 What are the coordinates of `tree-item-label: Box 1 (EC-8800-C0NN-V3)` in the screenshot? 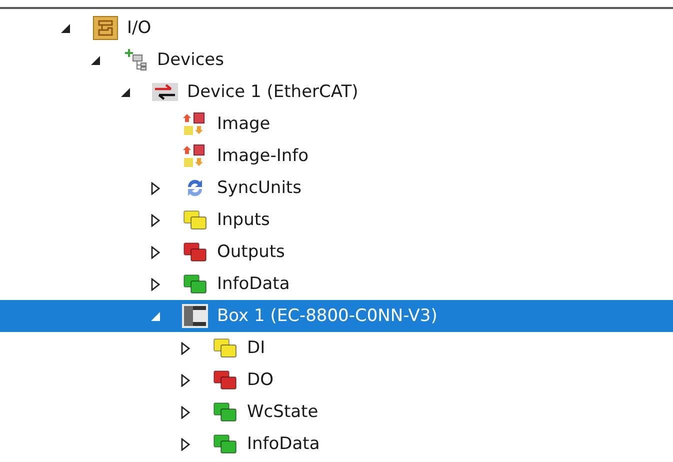 It's located at (327, 316).